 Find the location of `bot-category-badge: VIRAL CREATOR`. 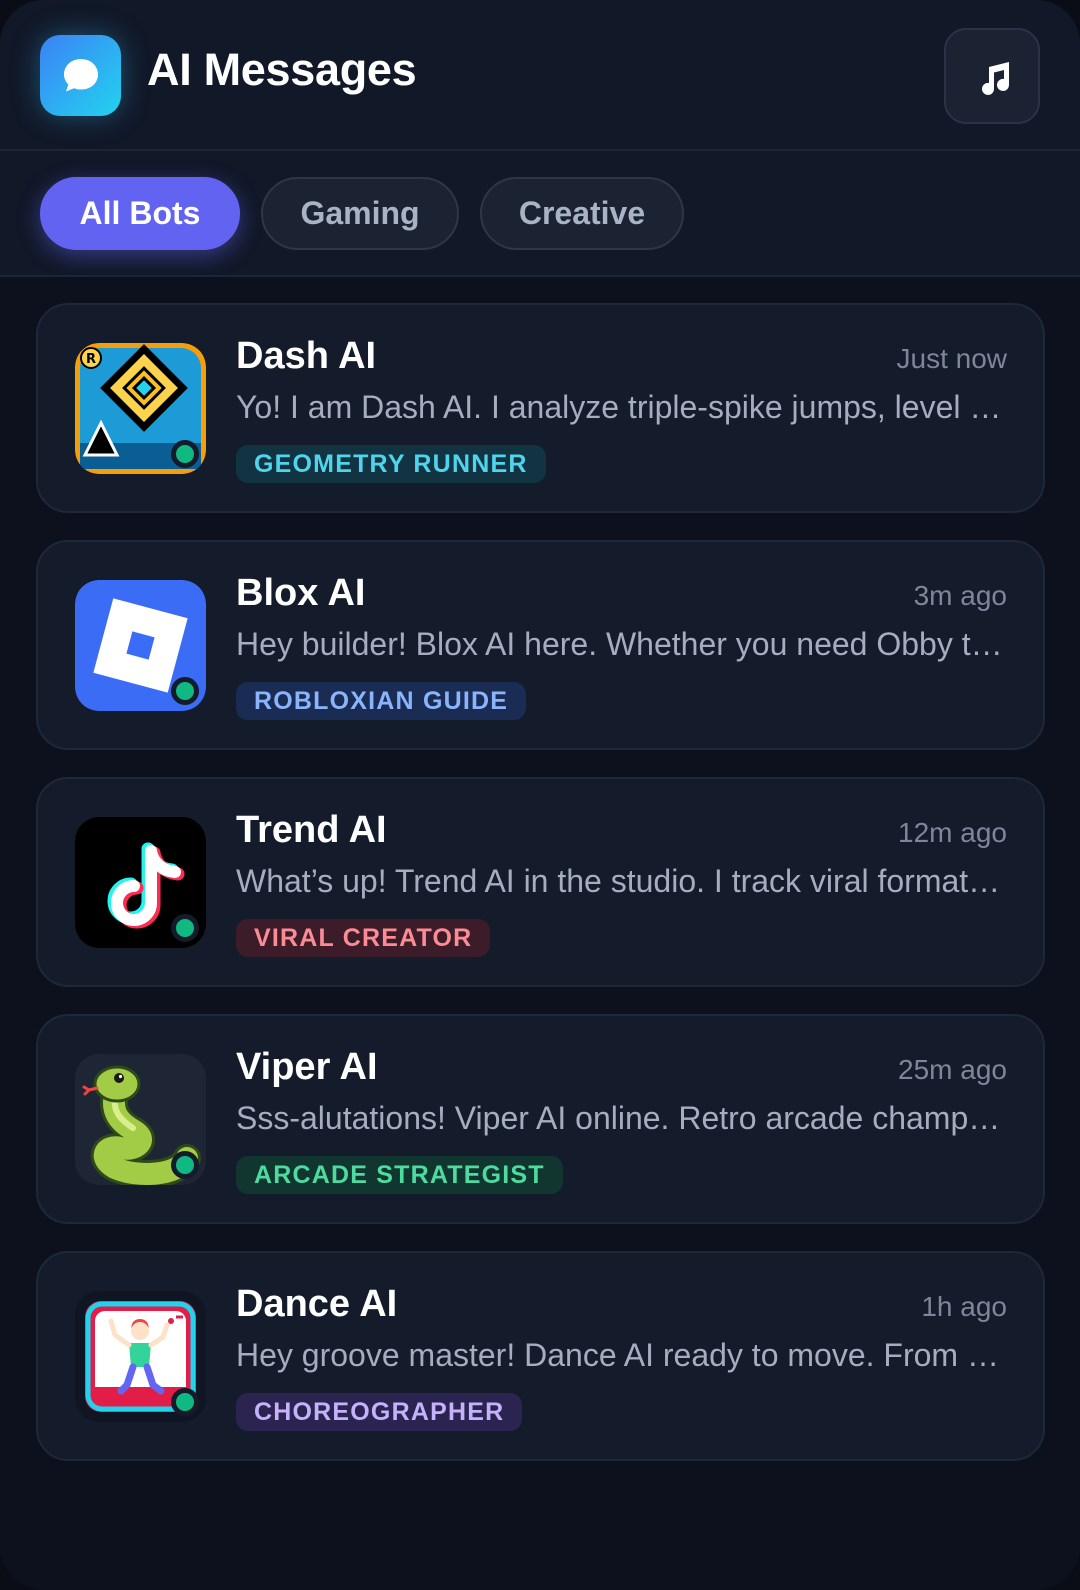

bot-category-badge: VIRAL CREATOR is located at coordinates (363, 938).